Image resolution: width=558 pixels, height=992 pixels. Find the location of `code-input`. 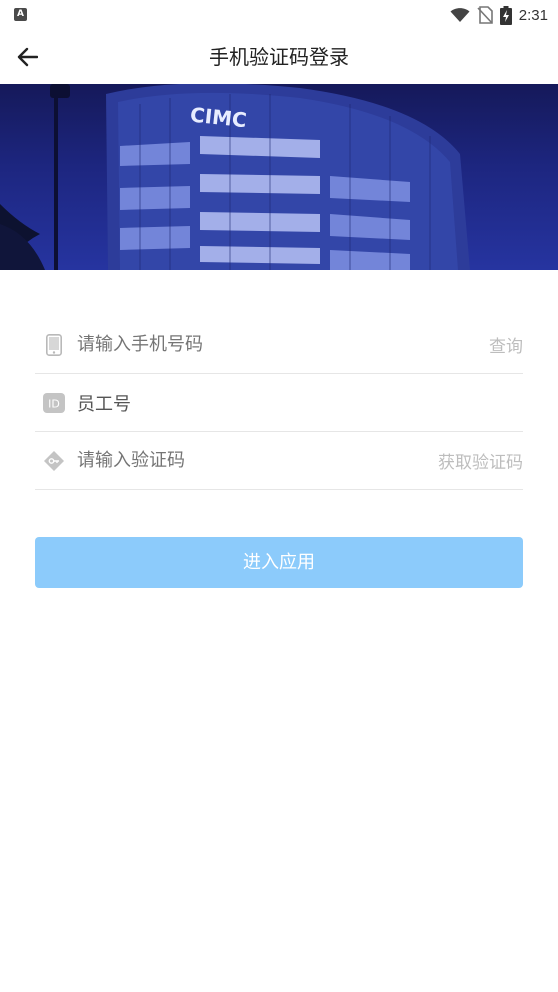

code-input is located at coordinates (257, 460).